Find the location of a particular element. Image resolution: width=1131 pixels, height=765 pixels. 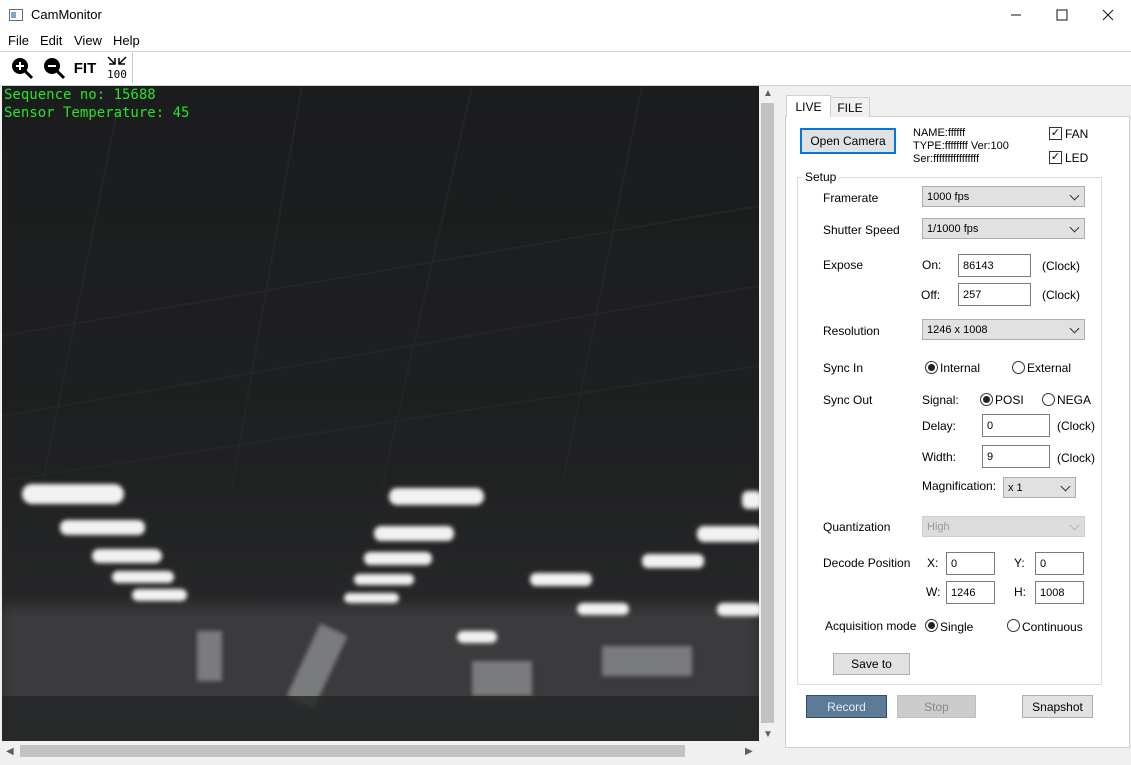

zoom-out-icon is located at coordinates (55, 69).